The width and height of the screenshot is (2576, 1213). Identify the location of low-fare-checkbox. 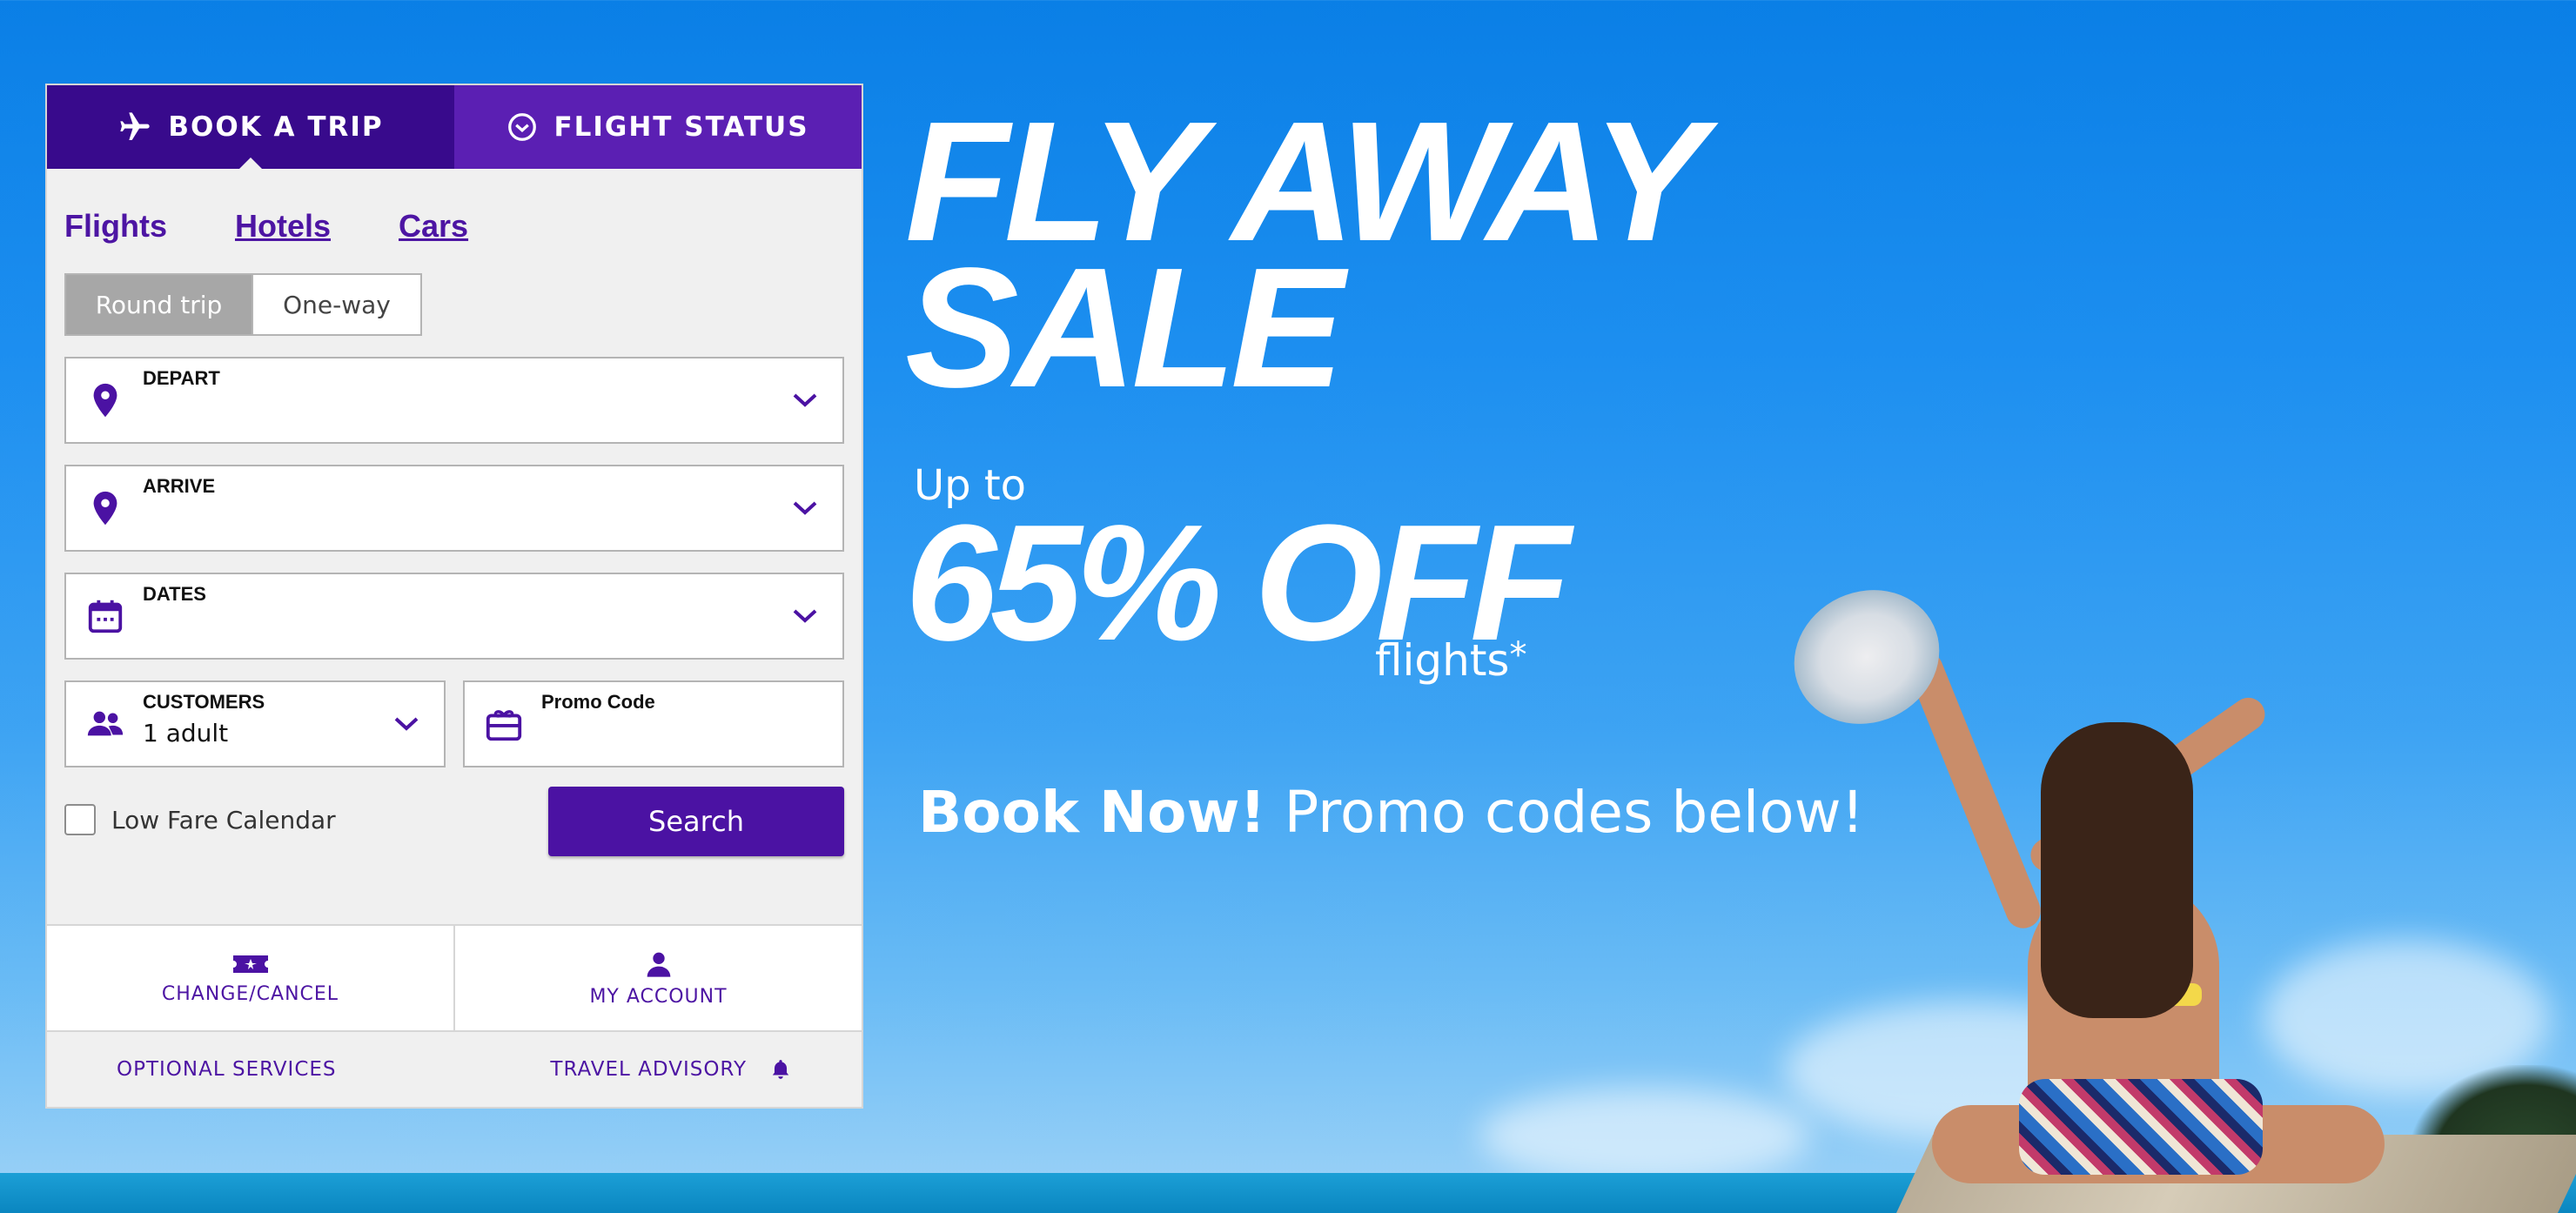
(80, 819).